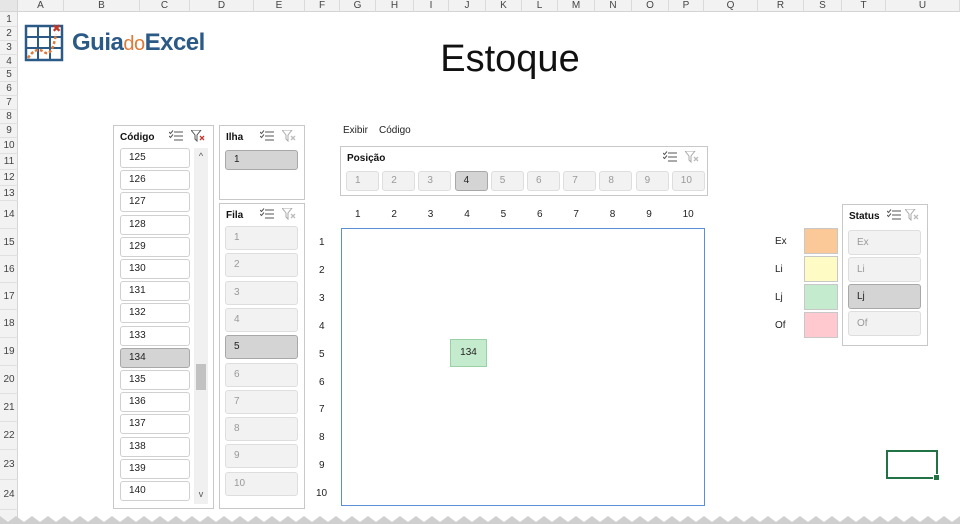 The width and height of the screenshot is (960, 524). I want to click on slicer-item-fila-5: 5, so click(261, 347).